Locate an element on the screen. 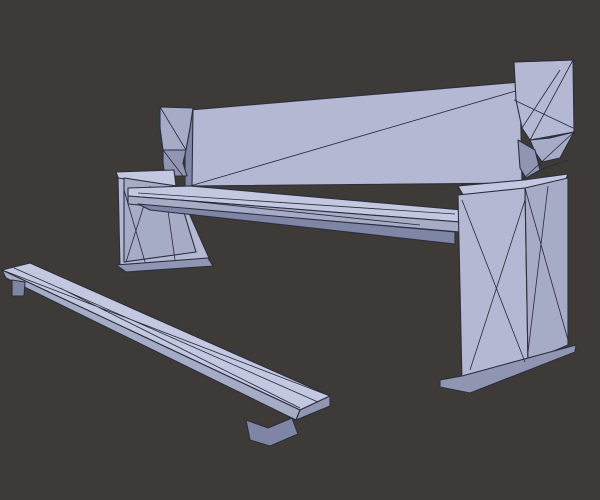 Image resolution: width=600 pixels, height=500 pixels. pew-backrest is located at coordinates (353, 134).